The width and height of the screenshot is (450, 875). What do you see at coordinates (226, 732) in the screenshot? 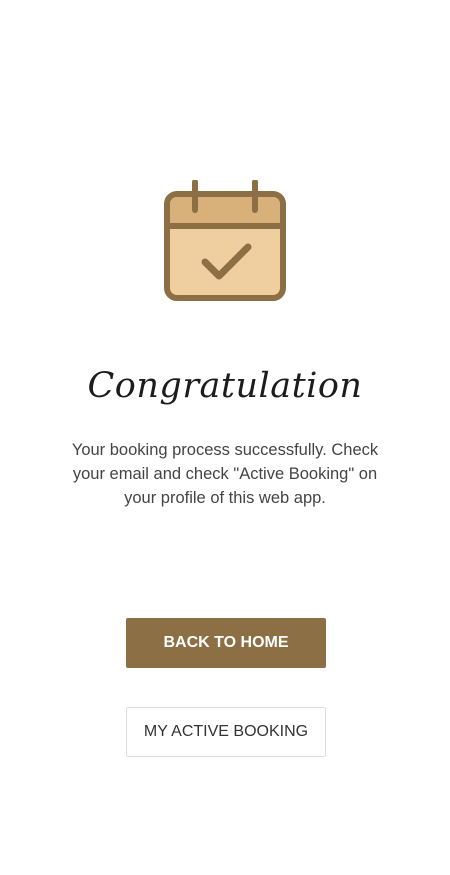
I see `my-active-booking-button: MY ACTIVE BOOKING` at bounding box center [226, 732].